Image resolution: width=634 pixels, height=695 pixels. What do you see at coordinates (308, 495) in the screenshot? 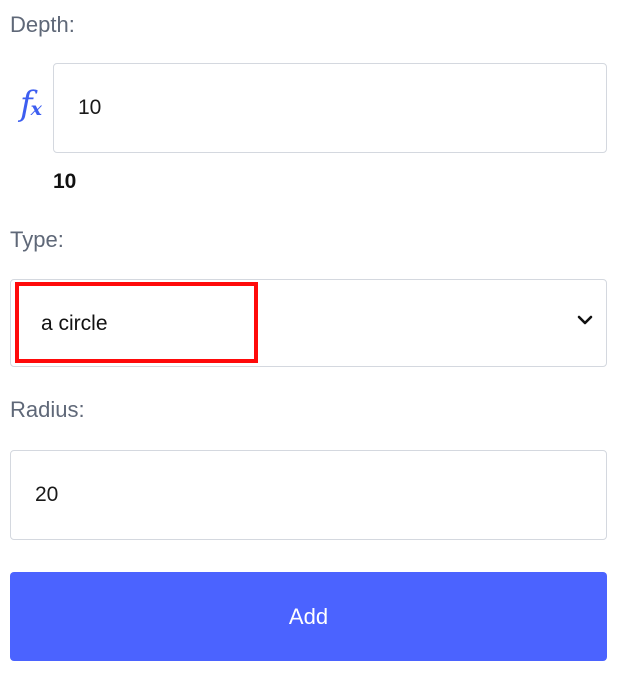
I see `radius-input: 20` at bounding box center [308, 495].